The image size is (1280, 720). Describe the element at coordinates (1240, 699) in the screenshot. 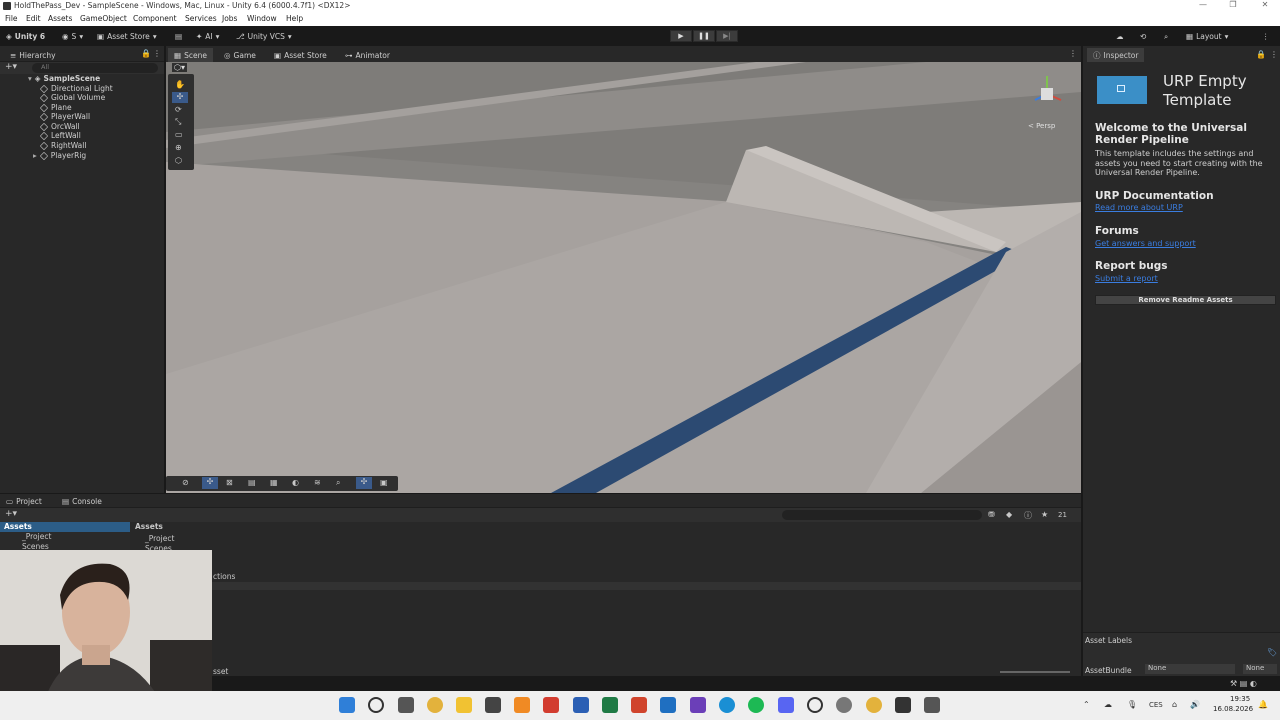

I see `clock-time: 19:35` at that location.